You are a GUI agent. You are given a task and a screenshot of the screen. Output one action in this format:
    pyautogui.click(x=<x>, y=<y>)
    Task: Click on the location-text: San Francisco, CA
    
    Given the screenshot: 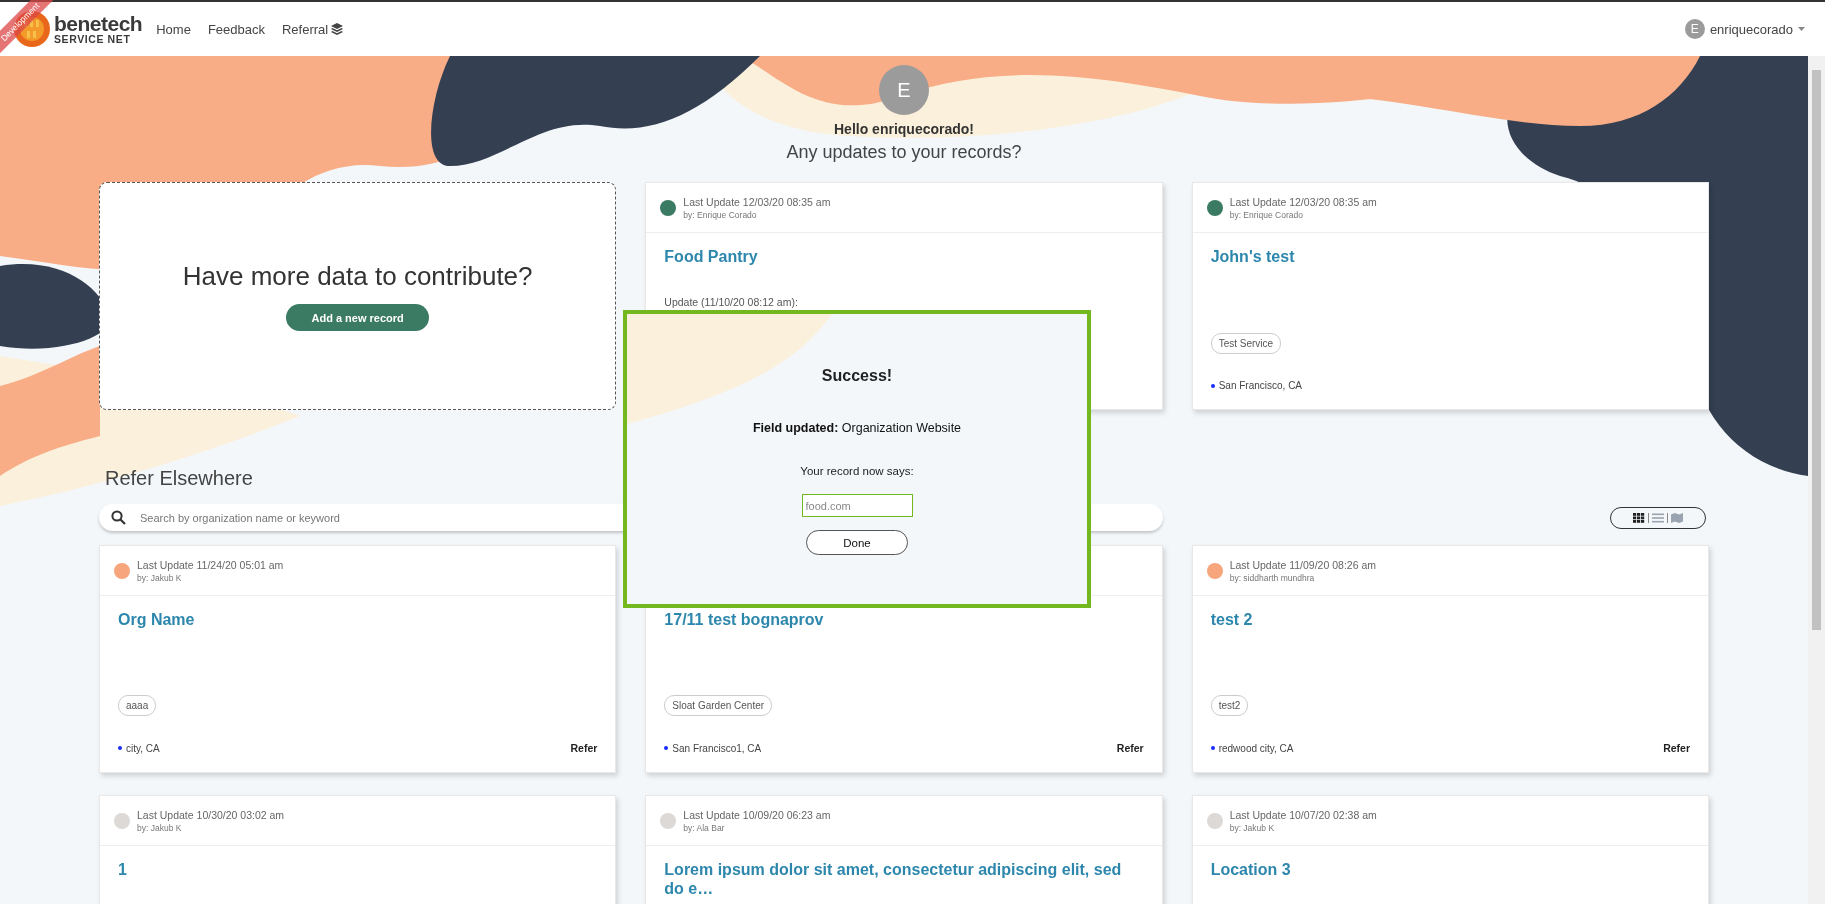 What is the action you would take?
    pyautogui.click(x=1256, y=385)
    